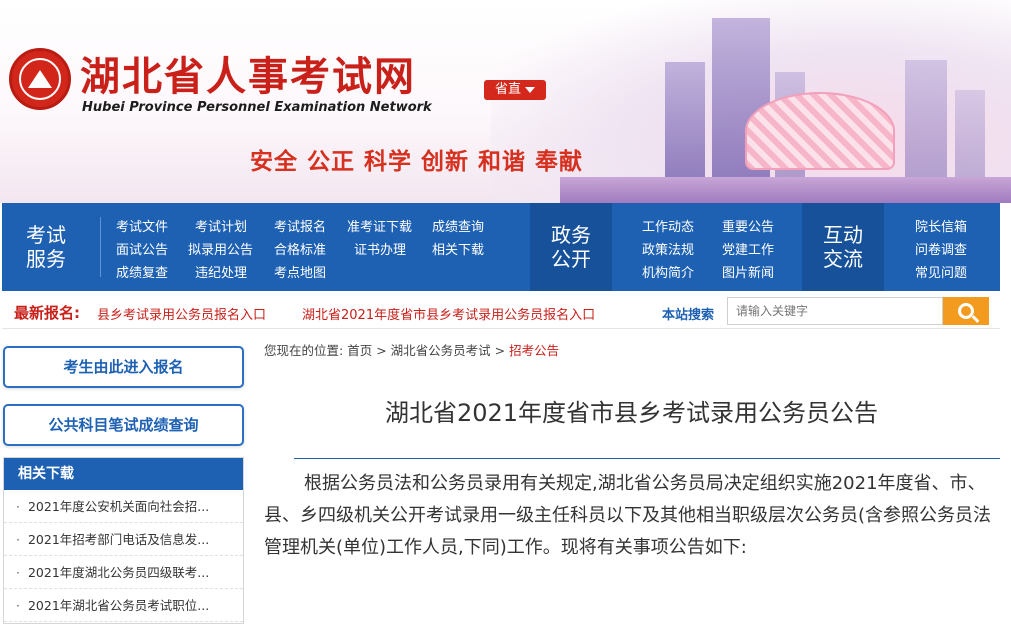  Describe the element at coordinates (668, 225) in the screenshot. I see `nav-link: 工作动态` at that location.